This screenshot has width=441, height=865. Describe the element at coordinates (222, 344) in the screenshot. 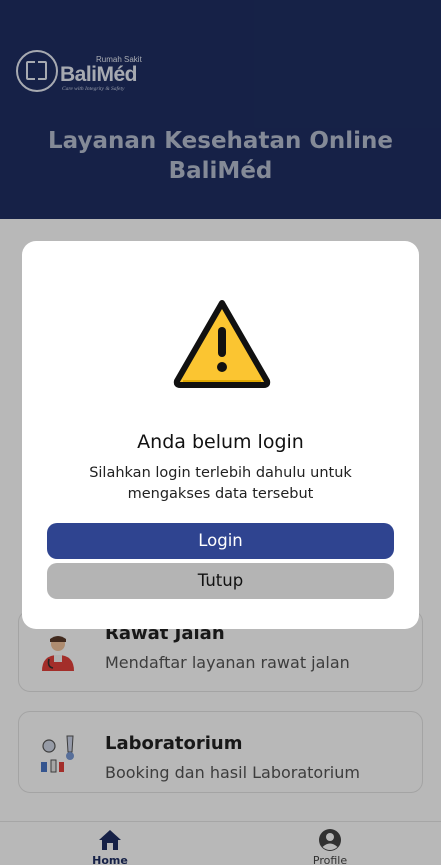

I see `warning-icon` at that location.